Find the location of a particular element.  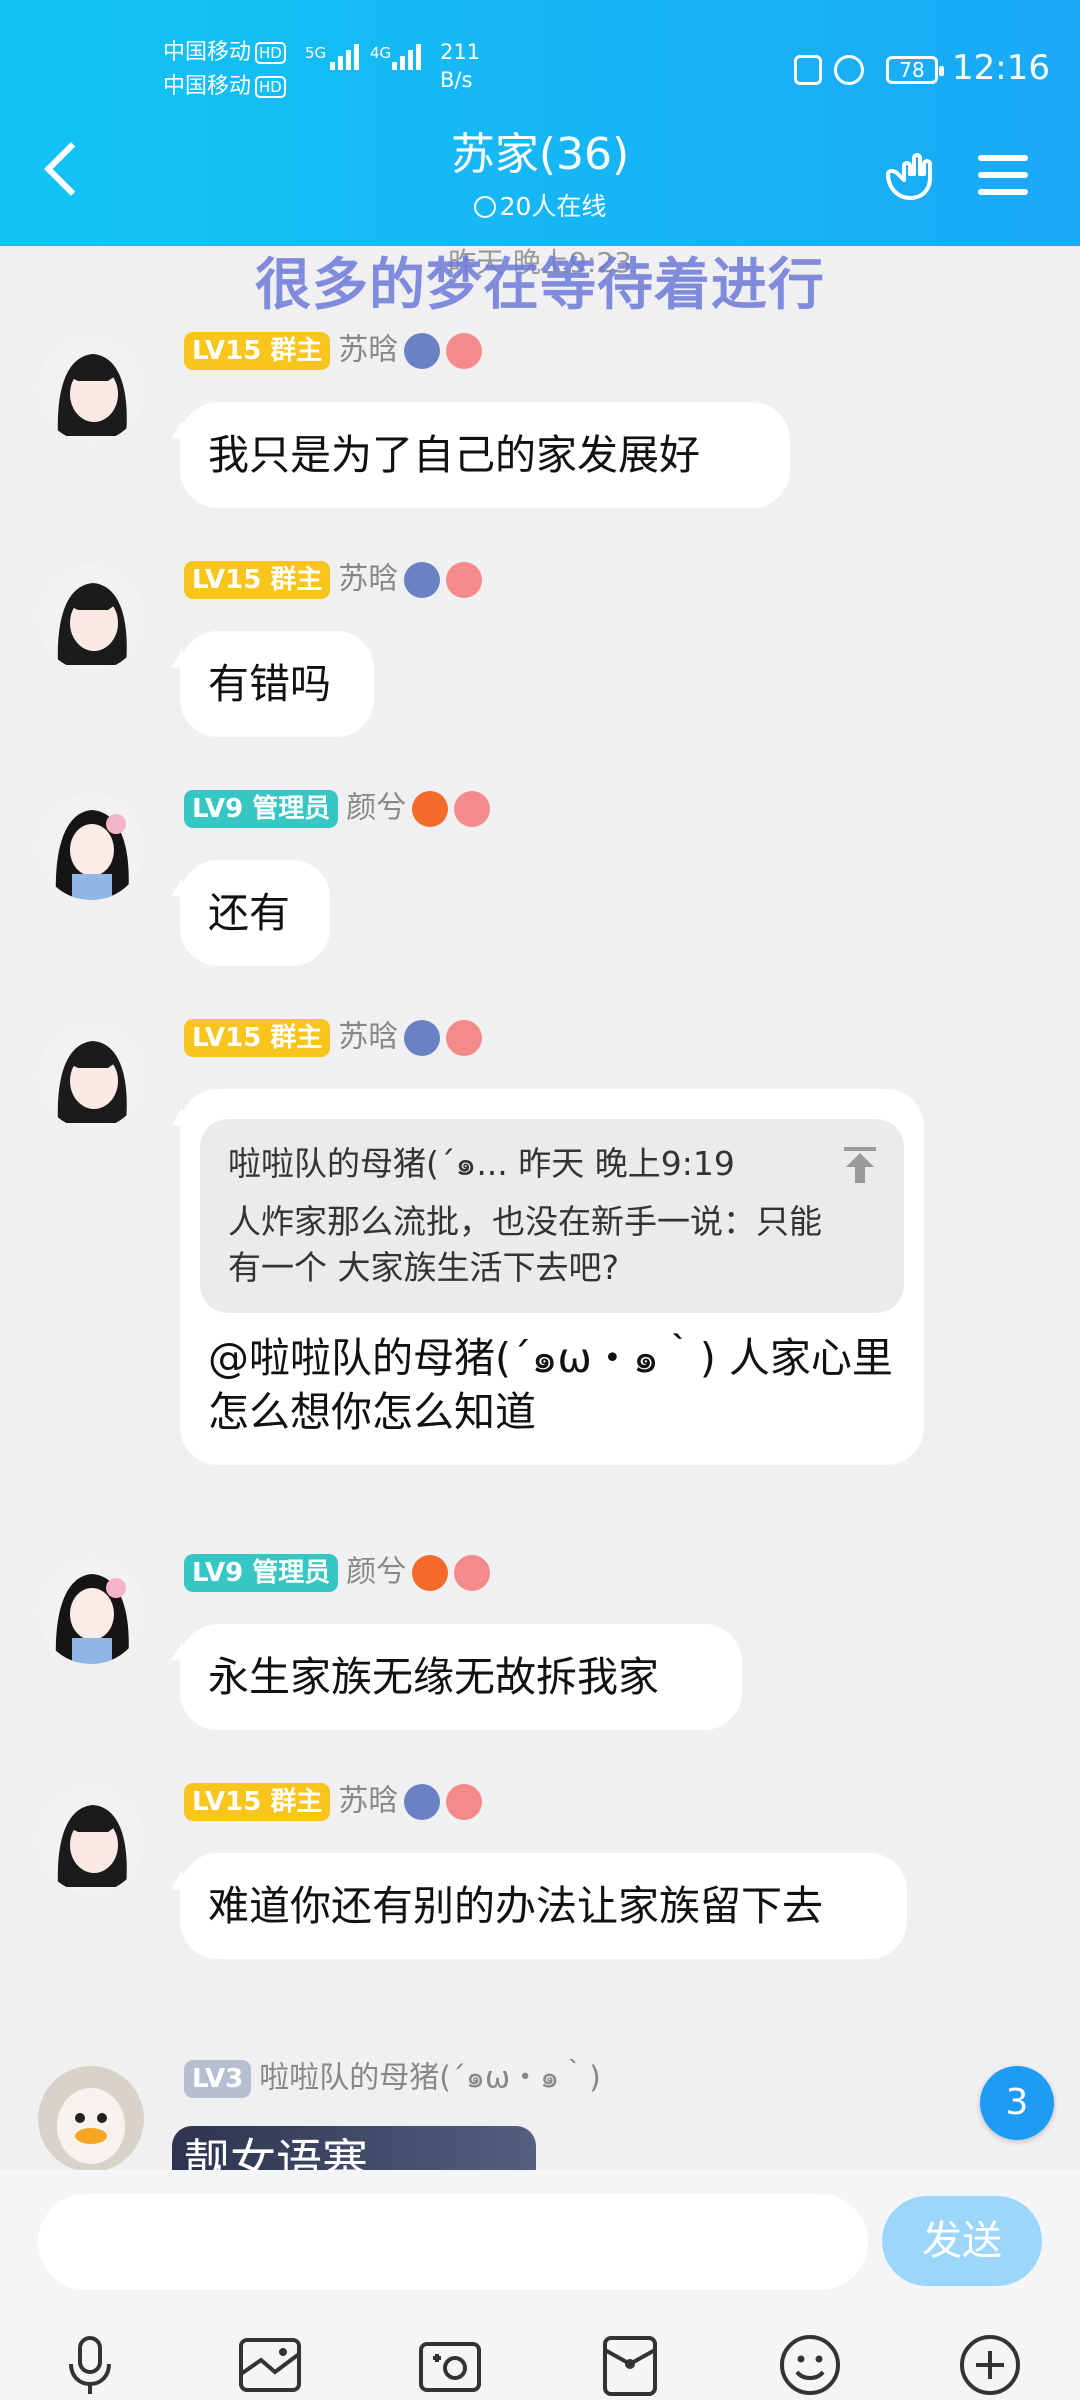

plus-icon is located at coordinates (990, 2365).